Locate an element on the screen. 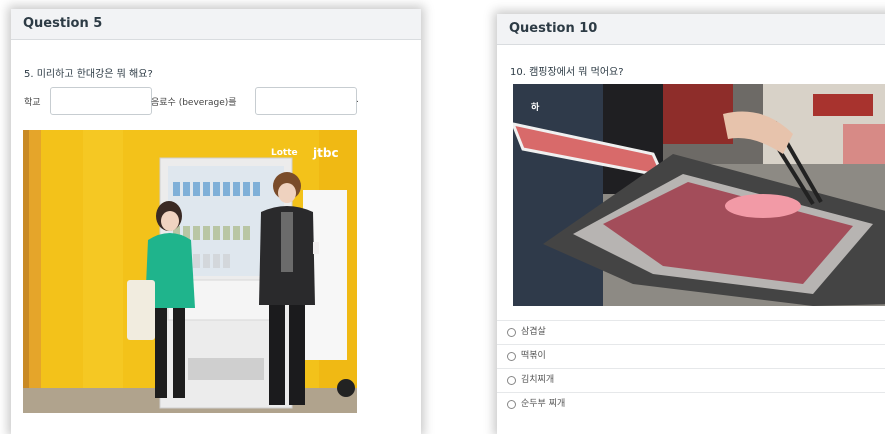 This screenshot has width=885, height=434. answer-list: 삼겹살 떡볶이 김치찌개 순두부 찌개 is located at coordinates (691, 368).